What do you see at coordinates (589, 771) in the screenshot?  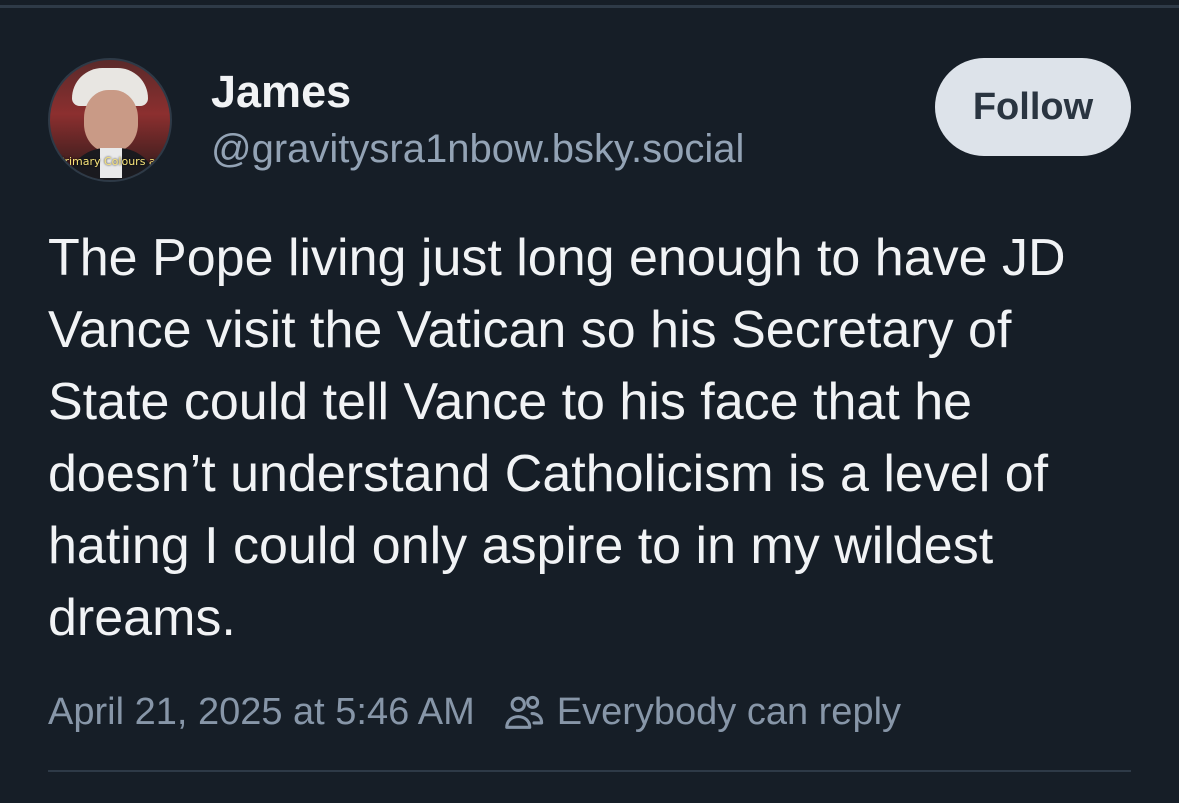 I see `bottom-divider` at bounding box center [589, 771].